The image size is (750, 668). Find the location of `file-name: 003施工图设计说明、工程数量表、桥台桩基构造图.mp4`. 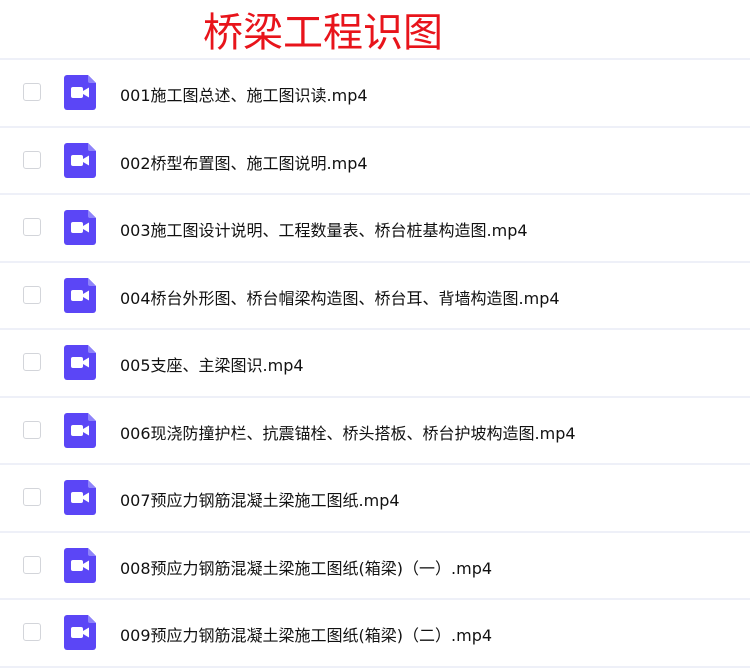

file-name: 003施工图设计说明、工程数量表、桥台桩基构造图.mp4 is located at coordinates (324, 229).